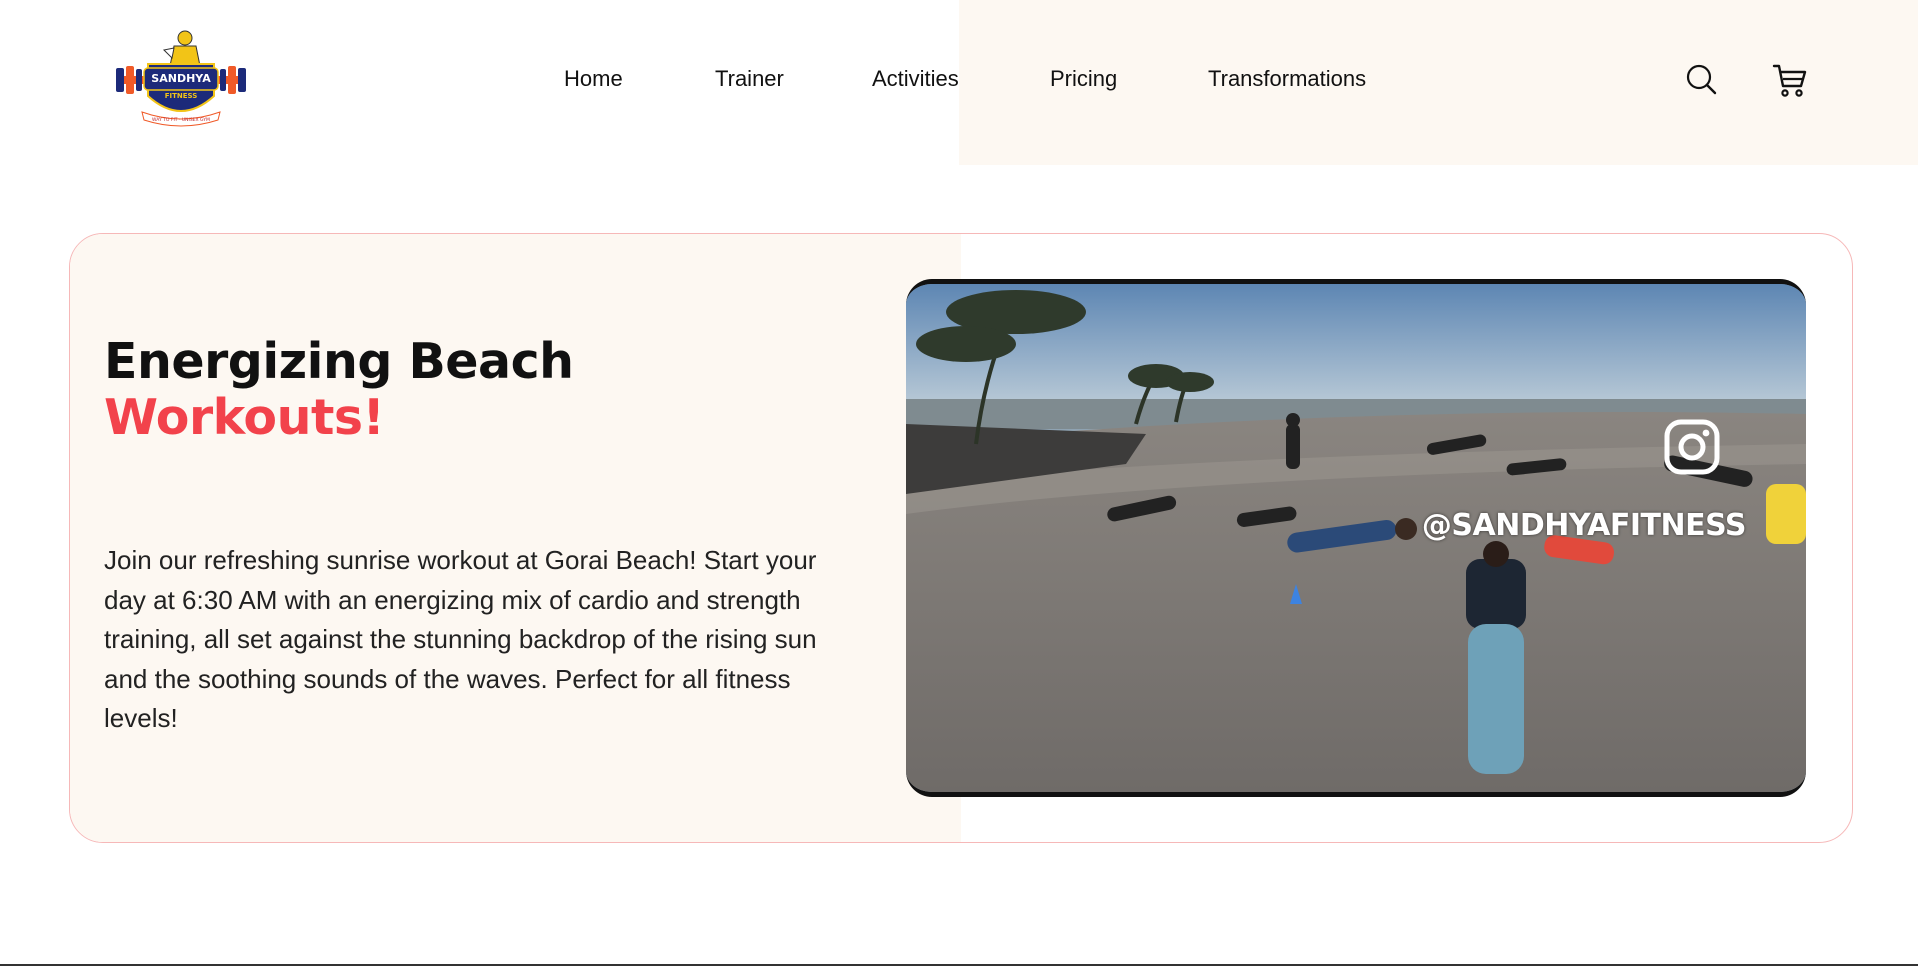 This screenshot has height=966, width=1918. I want to click on brand-logo: SANDHYA FITNESS WAY TO FIT · UNISEX GYM, so click(181, 79).